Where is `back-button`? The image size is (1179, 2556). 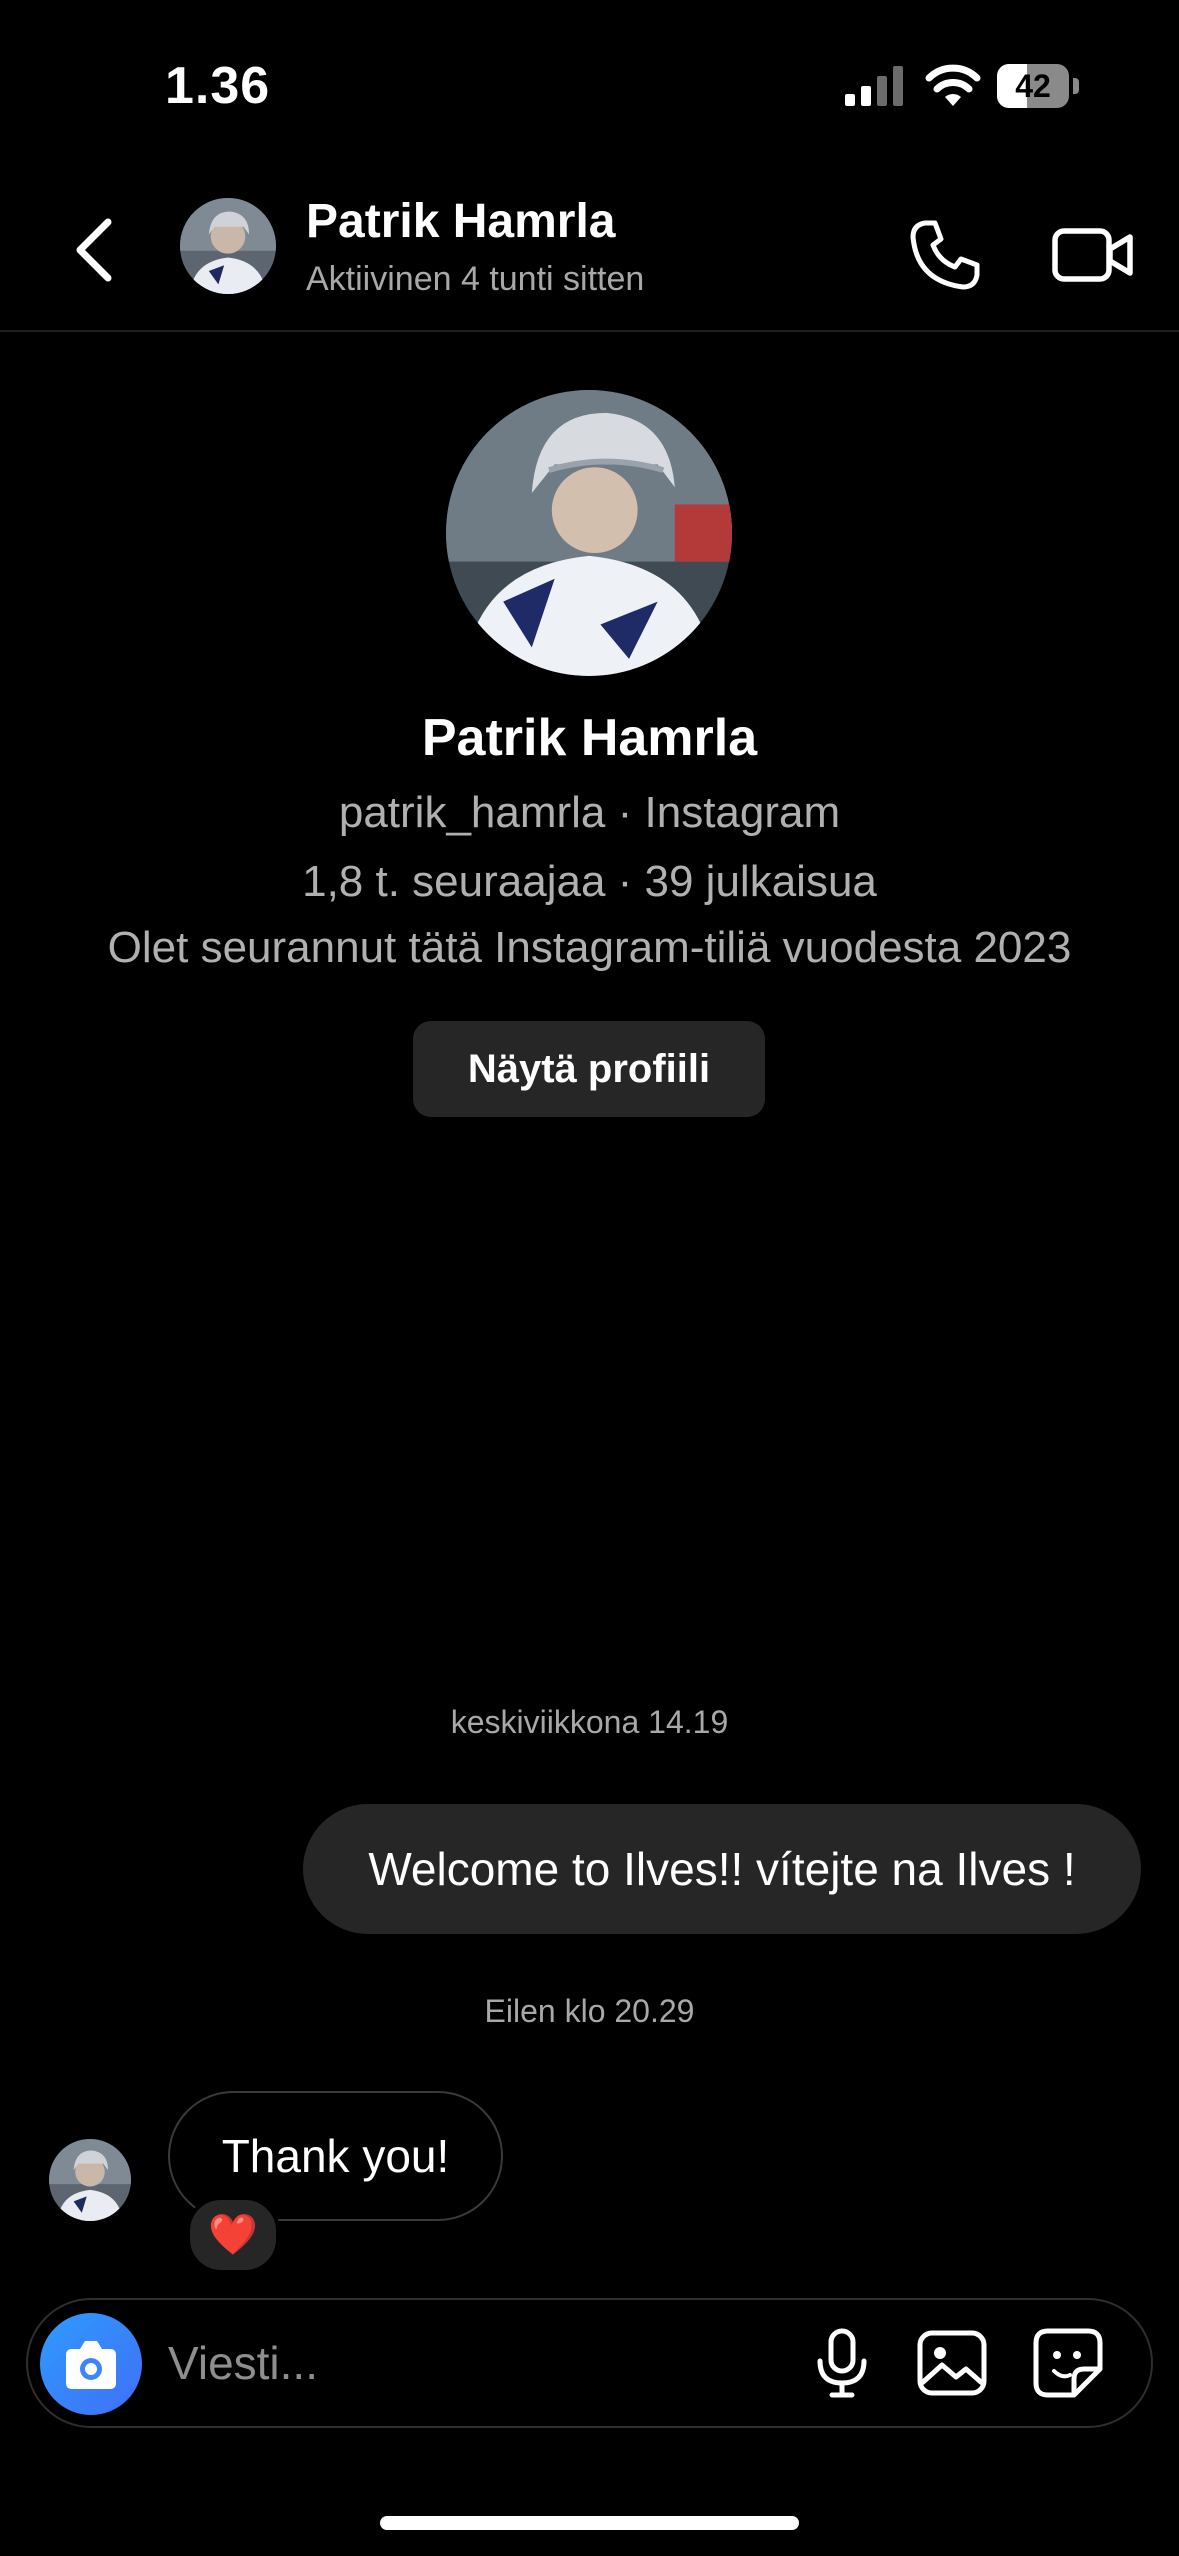 back-button is located at coordinates (95, 250).